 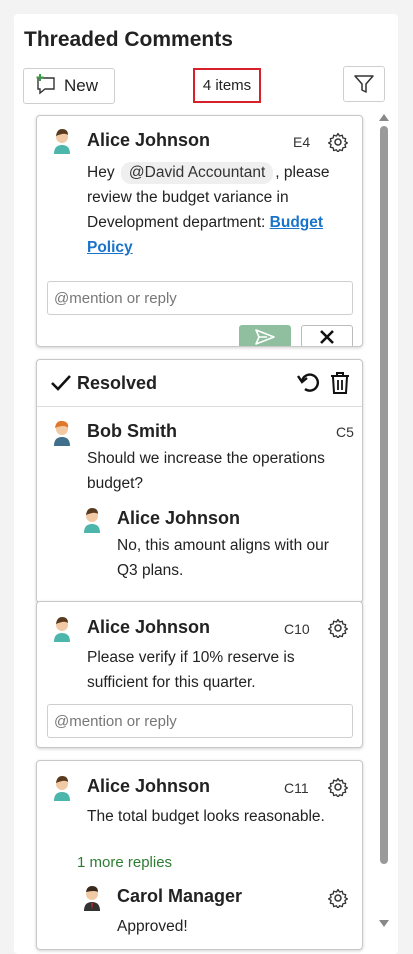 What do you see at coordinates (81, 85) in the screenshot?
I see `new-comment-label: New` at bounding box center [81, 85].